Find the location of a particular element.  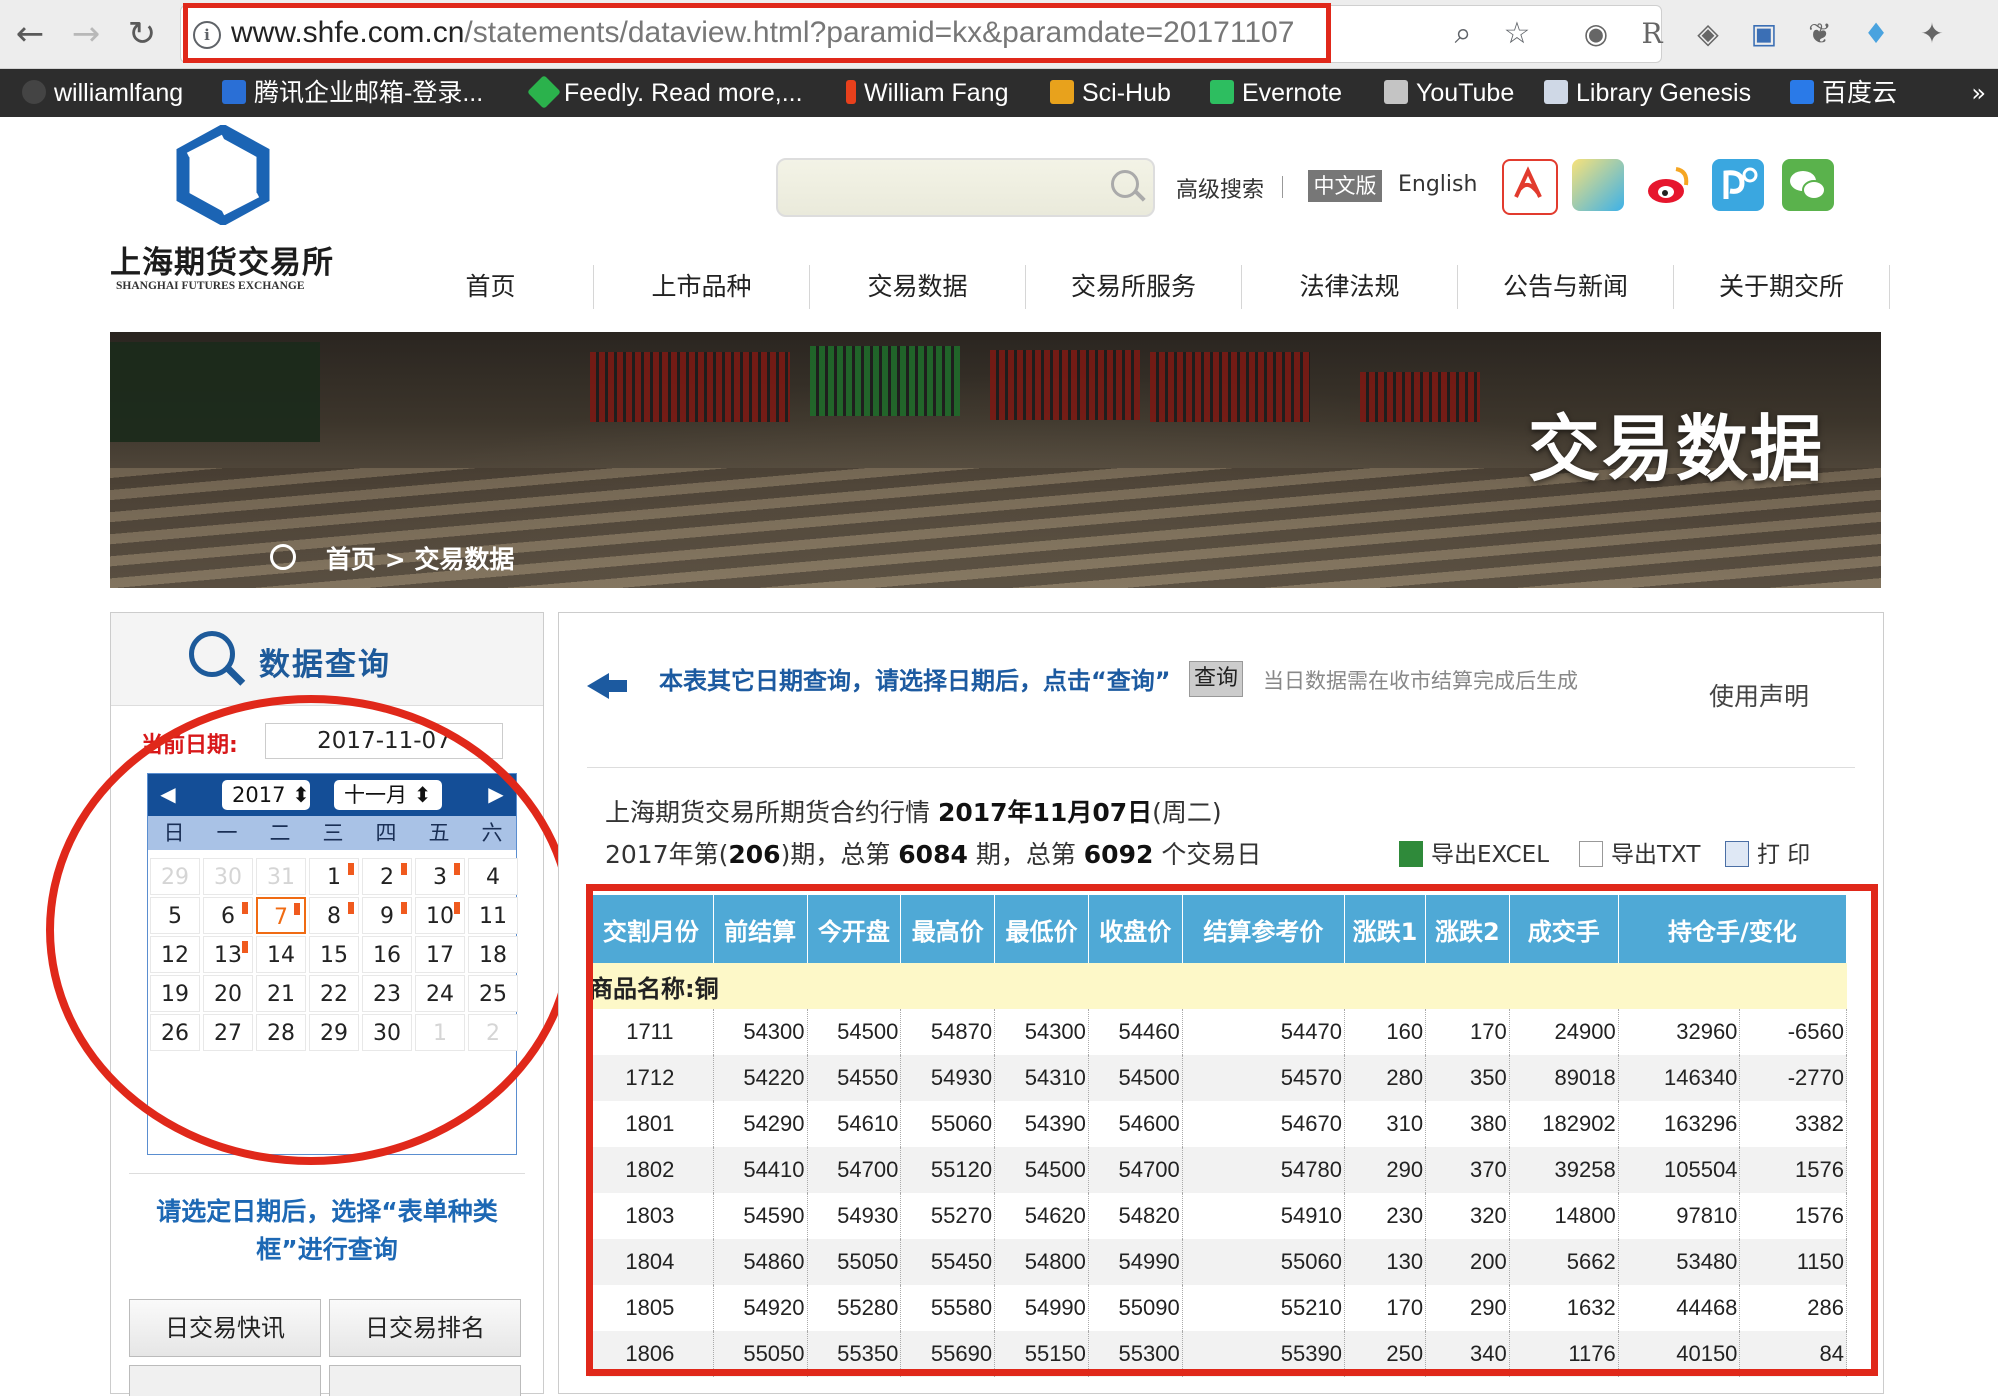

logo-text-en: SHANGHAI FUTURES EXCHANGE is located at coordinates (210, 286).